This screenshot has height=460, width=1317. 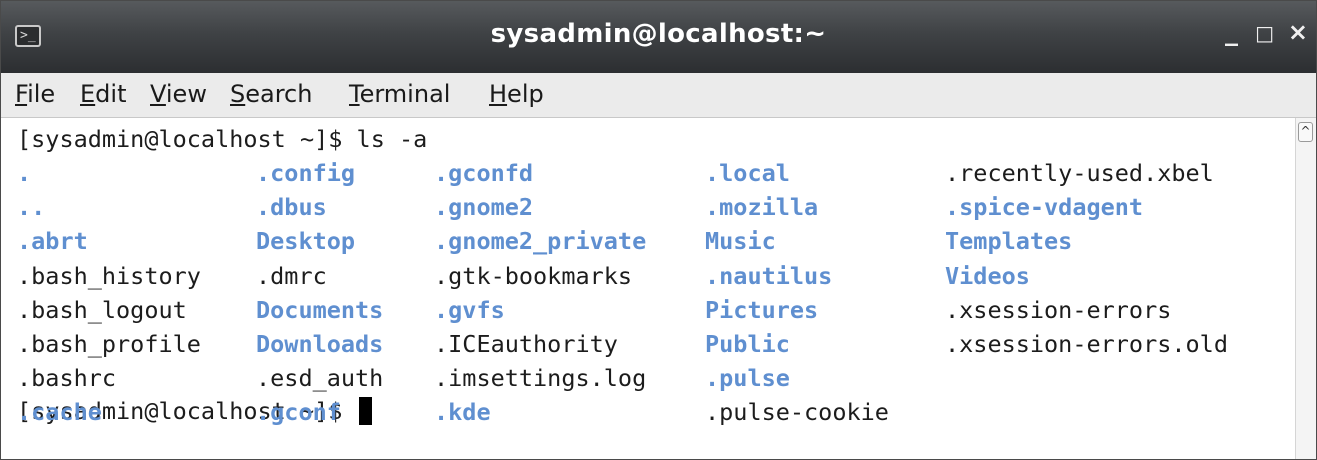 I want to click on directory-entry: Music, so click(x=740, y=241).